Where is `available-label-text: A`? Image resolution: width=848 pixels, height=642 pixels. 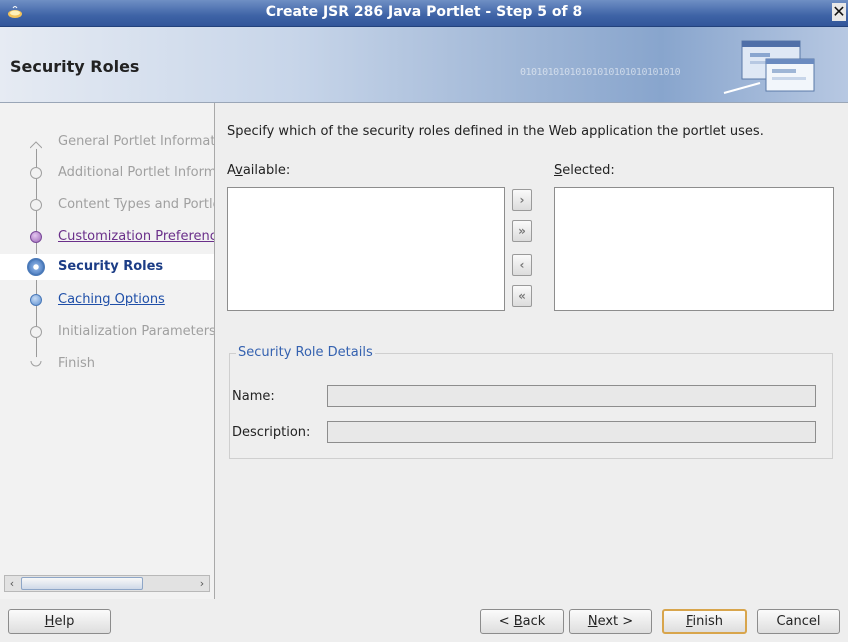
available-label-text: A is located at coordinates (231, 170).